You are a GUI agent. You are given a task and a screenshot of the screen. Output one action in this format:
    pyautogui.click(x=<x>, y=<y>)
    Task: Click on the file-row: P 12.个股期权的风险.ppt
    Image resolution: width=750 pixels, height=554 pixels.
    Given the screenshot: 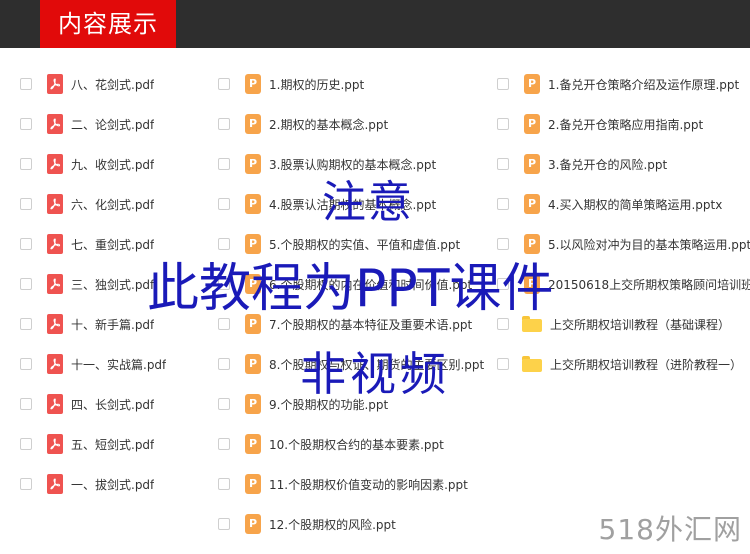 What is the action you would take?
    pyautogui.click(x=354, y=524)
    